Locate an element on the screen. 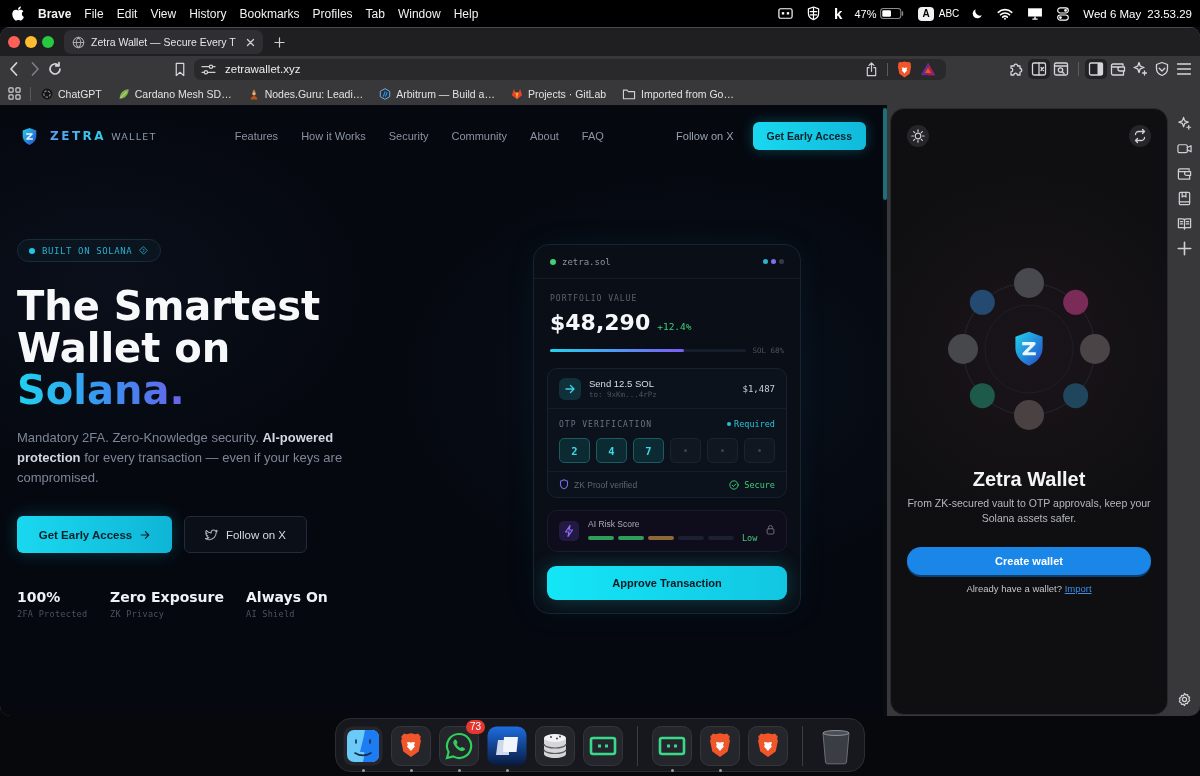 This screenshot has height=776, width=1200. settings-icon is located at coordinates (1184, 699).